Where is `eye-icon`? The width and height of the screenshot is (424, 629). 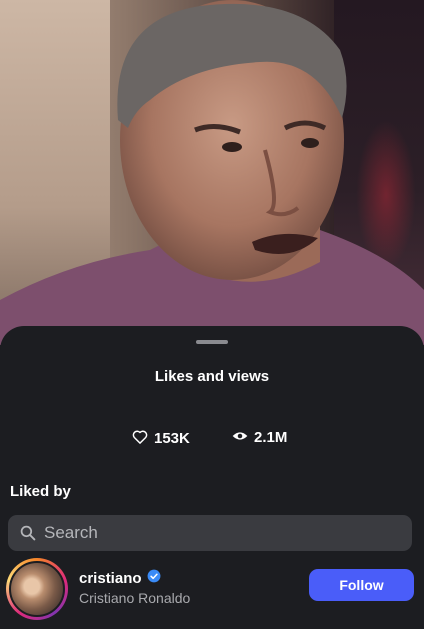 eye-icon is located at coordinates (240, 437).